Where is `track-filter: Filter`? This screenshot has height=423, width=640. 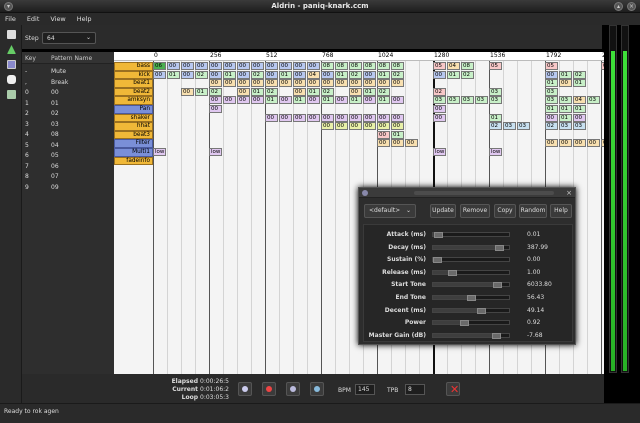 track-filter: Filter is located at coordinates (133, 143).